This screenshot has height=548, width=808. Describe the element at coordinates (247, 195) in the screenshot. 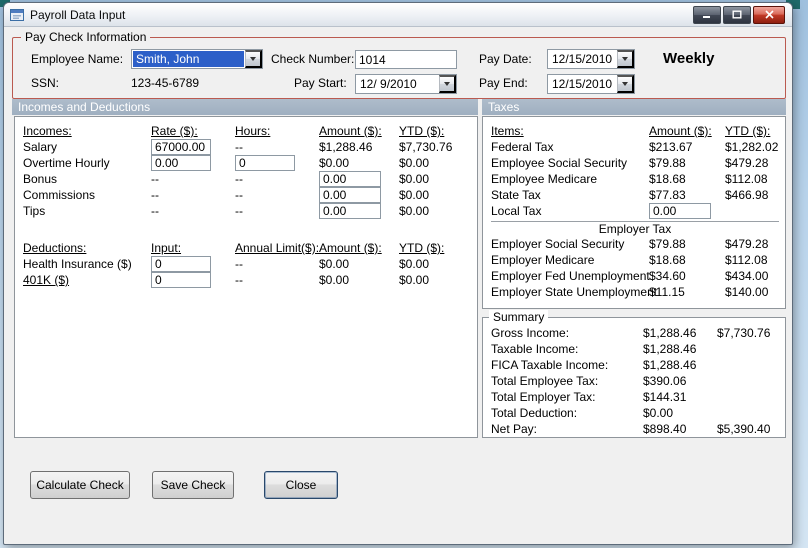

I see `income-row-commissions: Commissions -- -- $0.00` at that location.